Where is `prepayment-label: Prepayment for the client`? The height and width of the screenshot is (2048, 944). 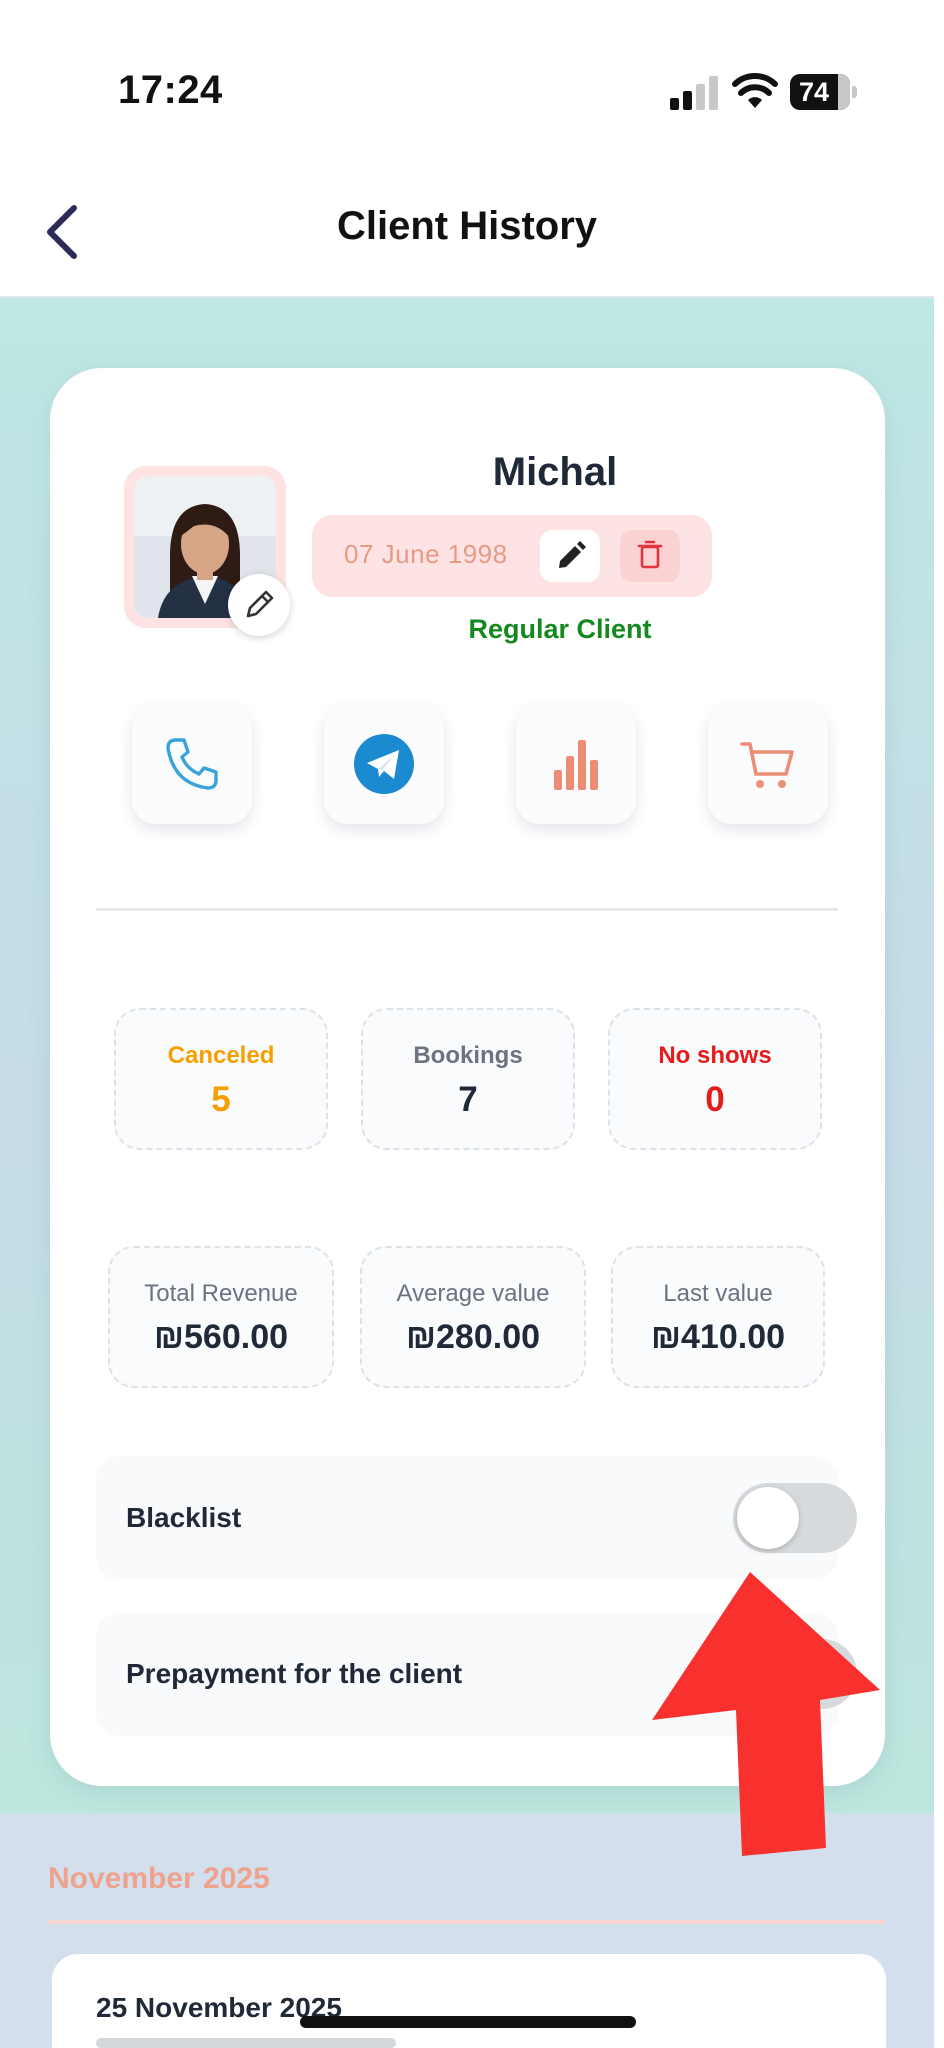
prepayment-label: Prepayment for the client is located at coordinates (294, 1673).